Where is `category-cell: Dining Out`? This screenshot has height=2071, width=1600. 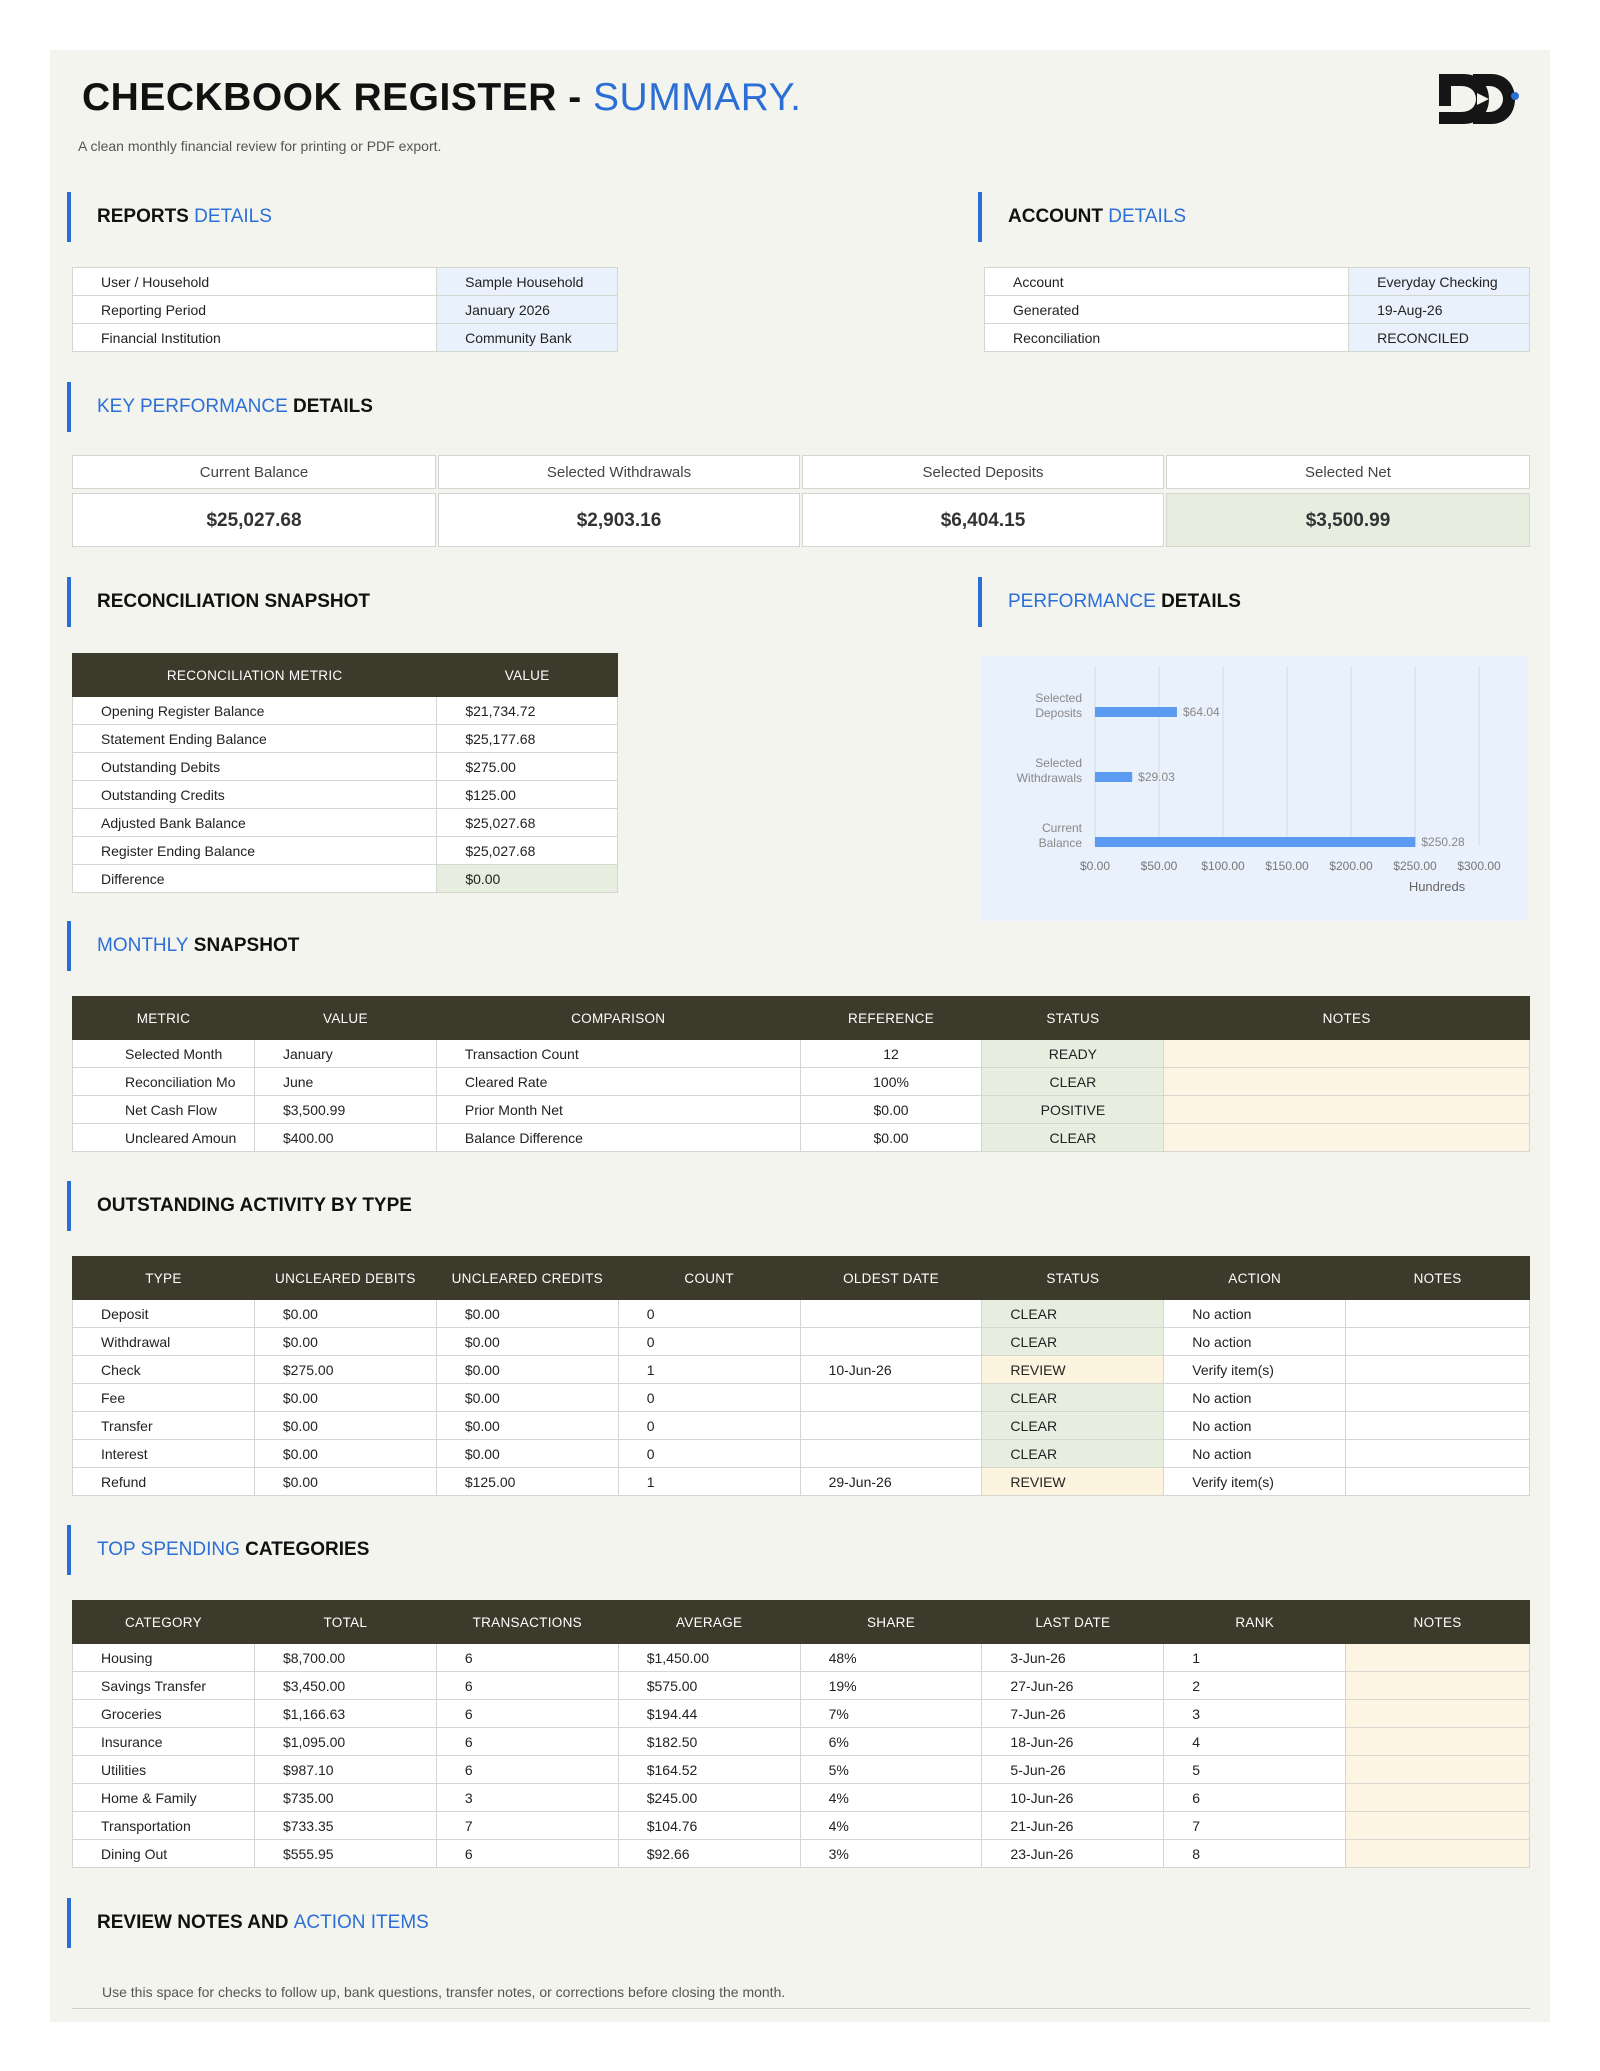
category-cell: Dining Out is located at coordinates (163, 1853).